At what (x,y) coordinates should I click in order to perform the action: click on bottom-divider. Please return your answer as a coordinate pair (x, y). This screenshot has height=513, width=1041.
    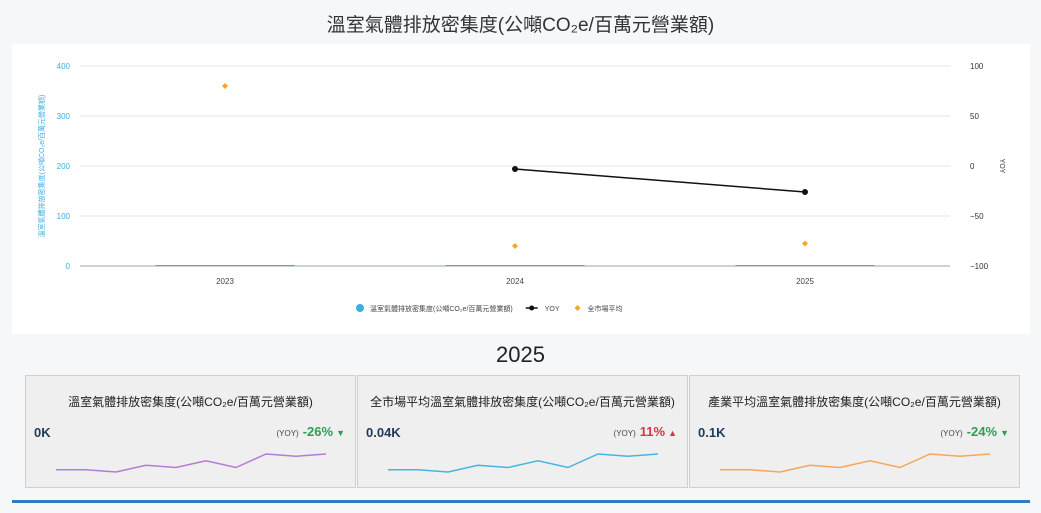
    Looking at the image, I should click on (521, 501).